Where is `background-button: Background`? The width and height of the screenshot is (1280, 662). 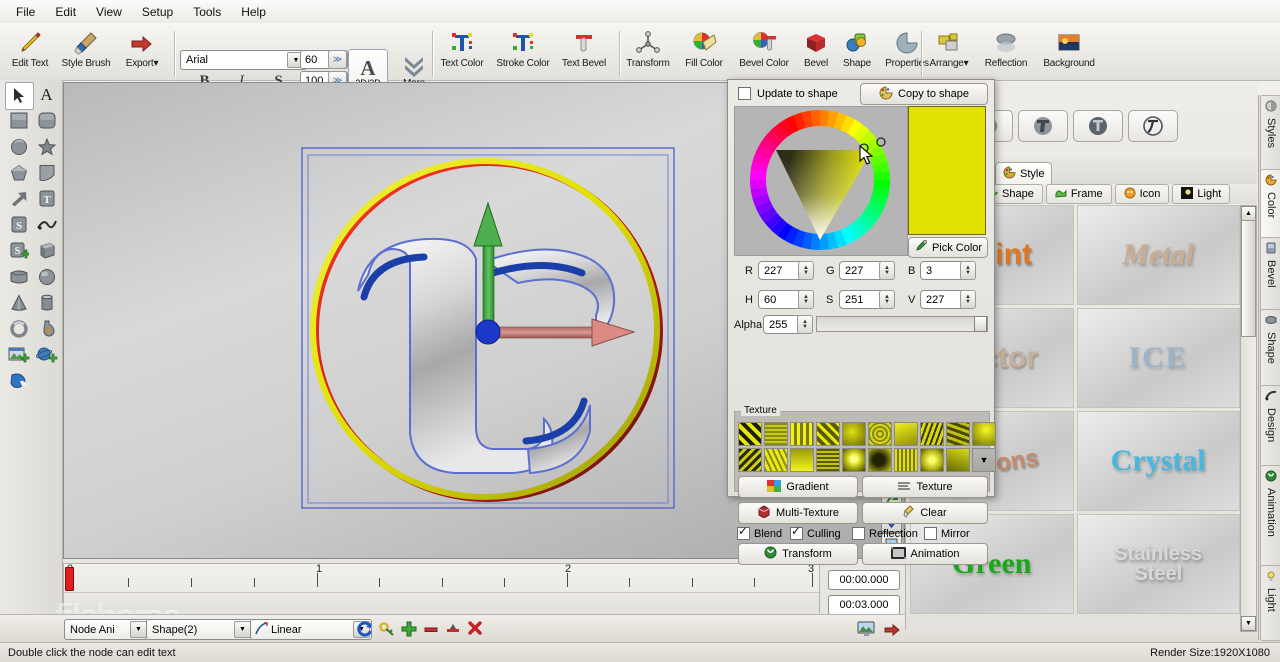
background-button: Background is located at coordinates (1069, 53).